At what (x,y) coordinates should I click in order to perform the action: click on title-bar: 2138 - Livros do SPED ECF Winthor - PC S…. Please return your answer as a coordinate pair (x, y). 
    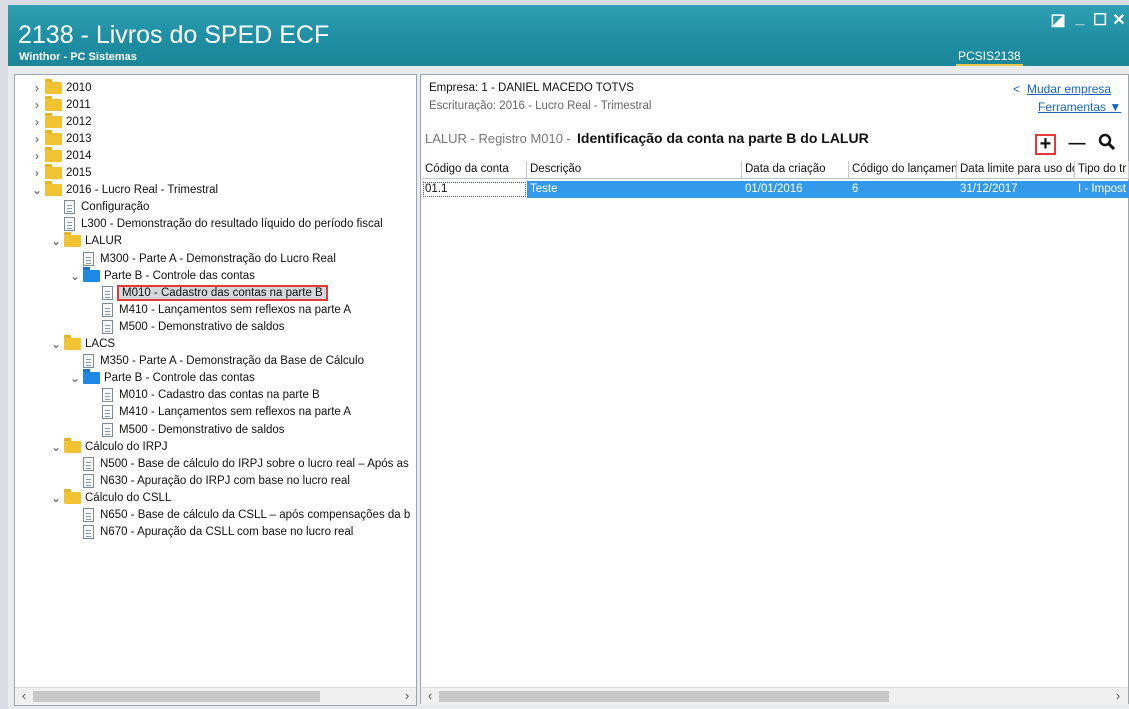
    Looking at the image, I should click on (568, 35).